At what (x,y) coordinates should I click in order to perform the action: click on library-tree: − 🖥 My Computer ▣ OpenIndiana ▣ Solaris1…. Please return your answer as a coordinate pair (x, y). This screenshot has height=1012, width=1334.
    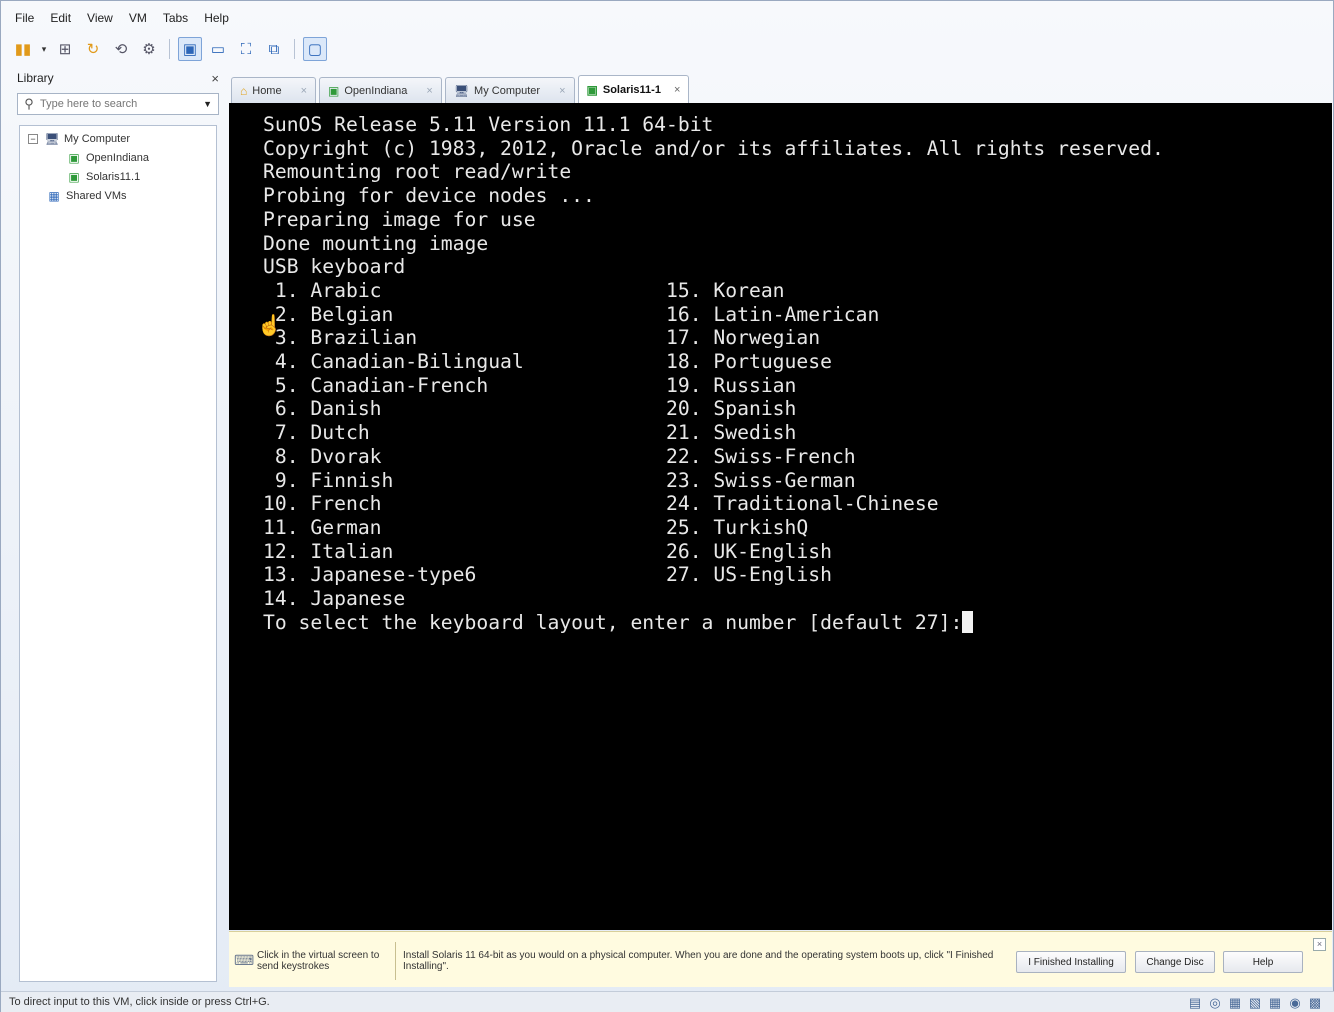
    Looking at the image, I should click on (118, 553).